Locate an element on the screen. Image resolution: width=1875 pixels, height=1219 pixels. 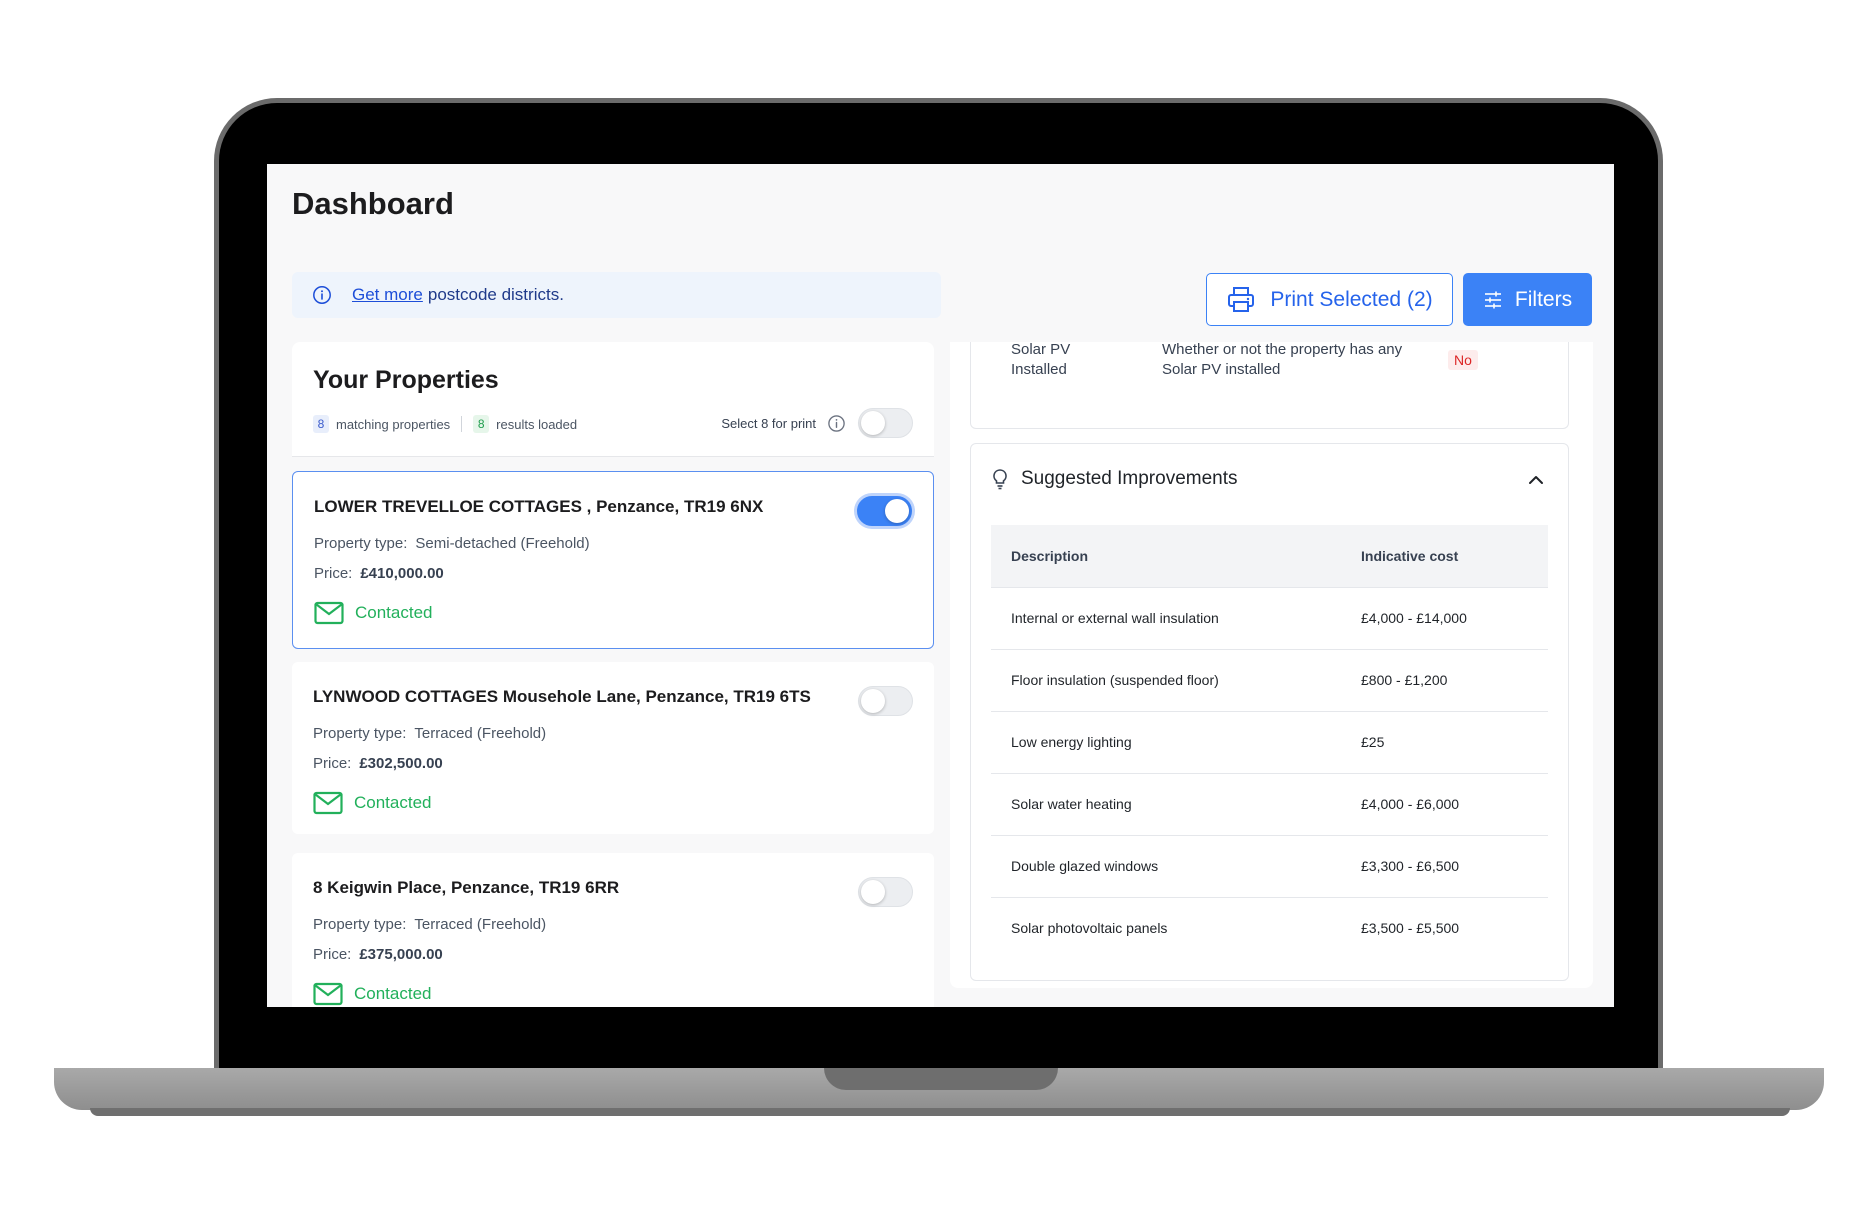
printer-icon is located at coordinates (1241, 299).